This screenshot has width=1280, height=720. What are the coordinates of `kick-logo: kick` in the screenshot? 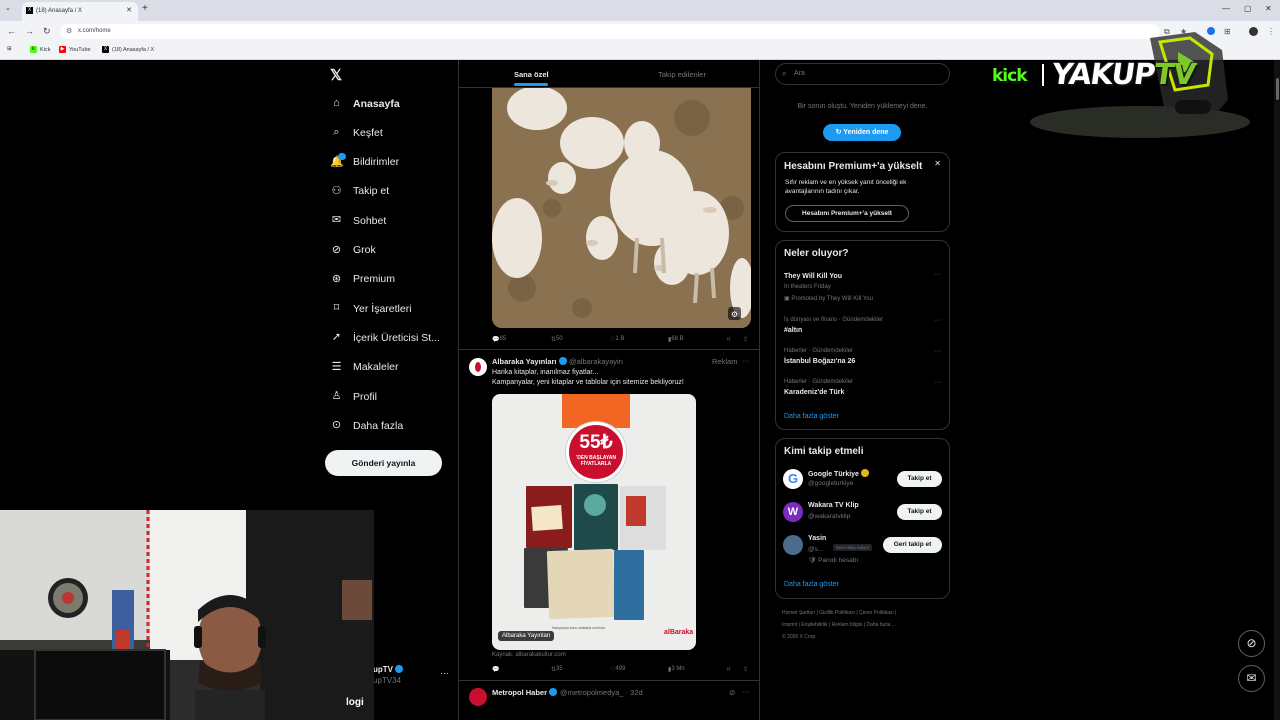 It's located at (1010, 76).